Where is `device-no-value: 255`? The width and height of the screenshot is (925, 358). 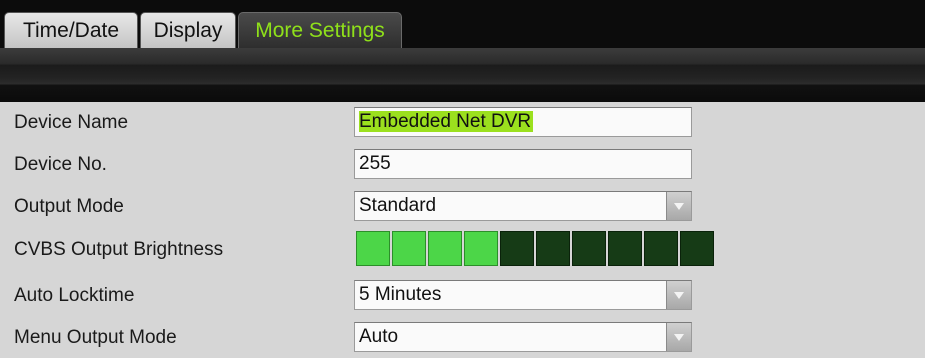
device-no-value: 255 is located at coordinates (375, 163).